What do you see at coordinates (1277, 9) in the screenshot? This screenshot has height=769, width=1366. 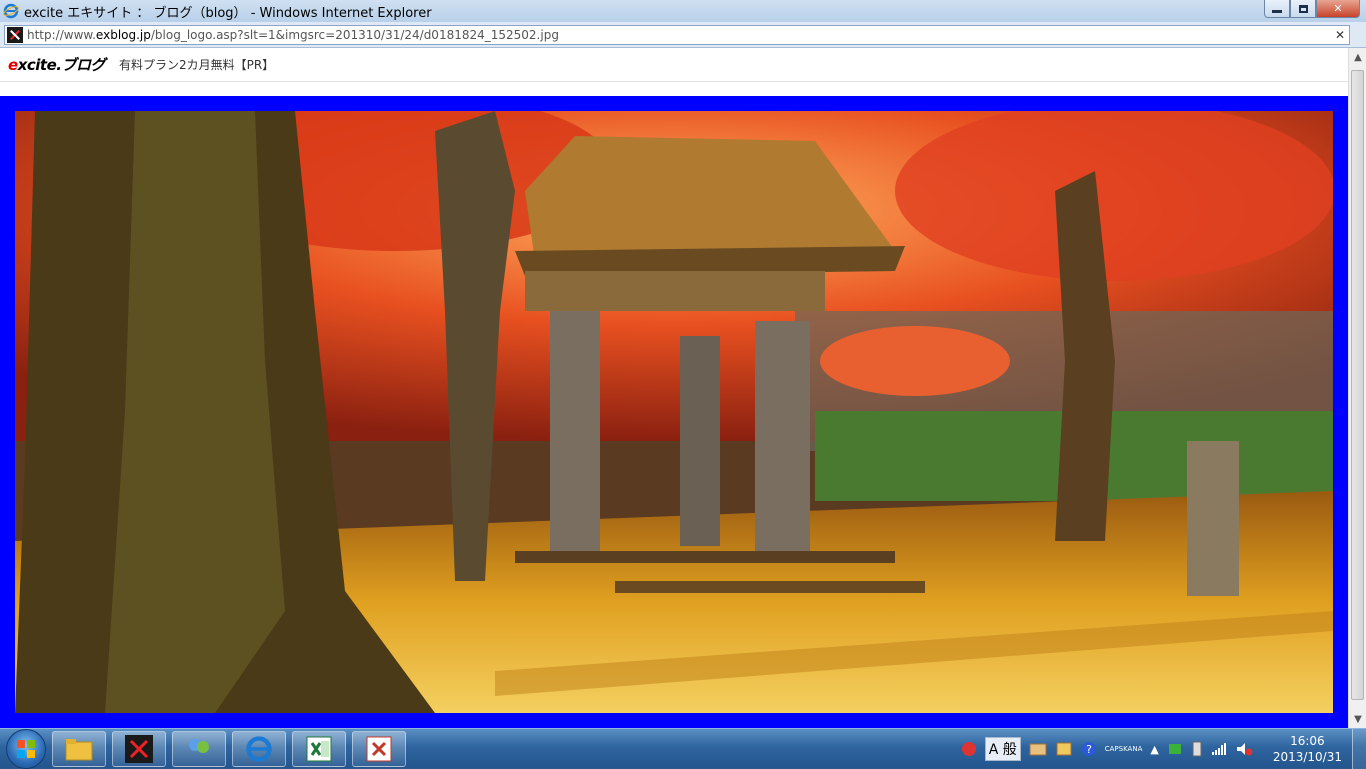 I see `minimize-button` at bounding box center [1277, 9].